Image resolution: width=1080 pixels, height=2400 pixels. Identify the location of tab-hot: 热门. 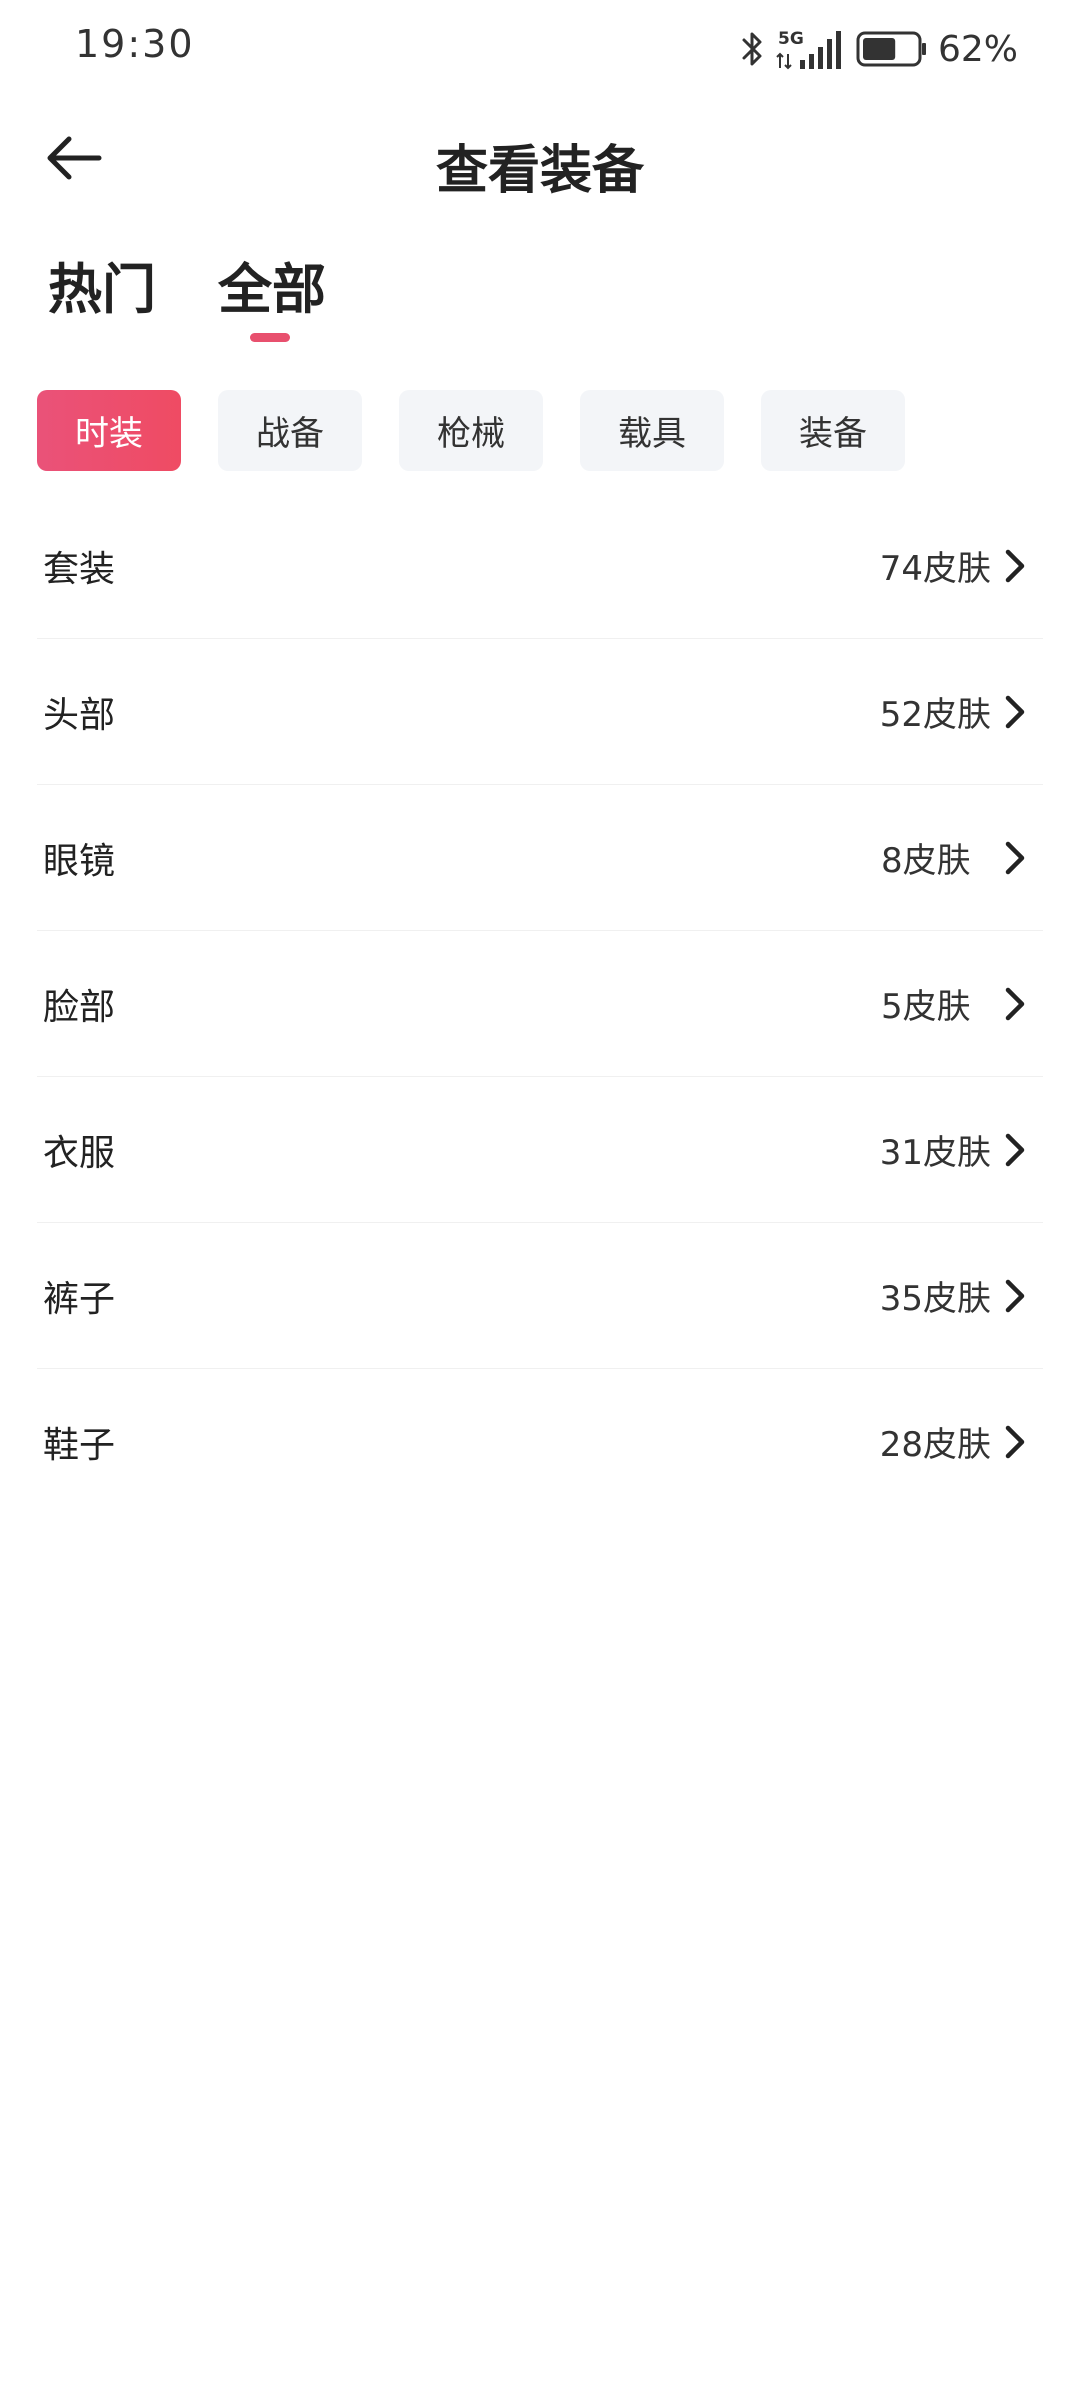
(102, 284).